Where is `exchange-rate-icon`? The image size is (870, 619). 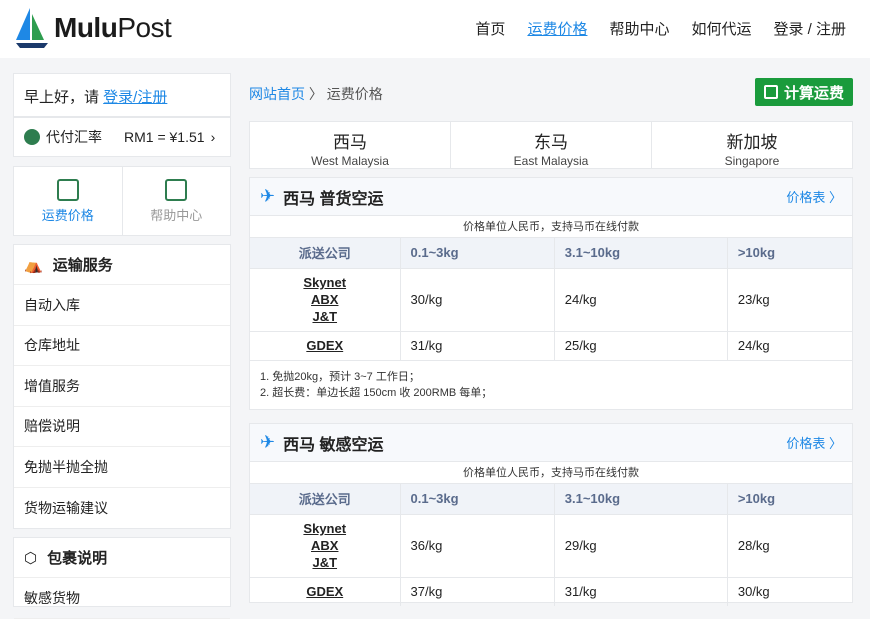
exchange-rate-icon is located at coordinates (32, 137).